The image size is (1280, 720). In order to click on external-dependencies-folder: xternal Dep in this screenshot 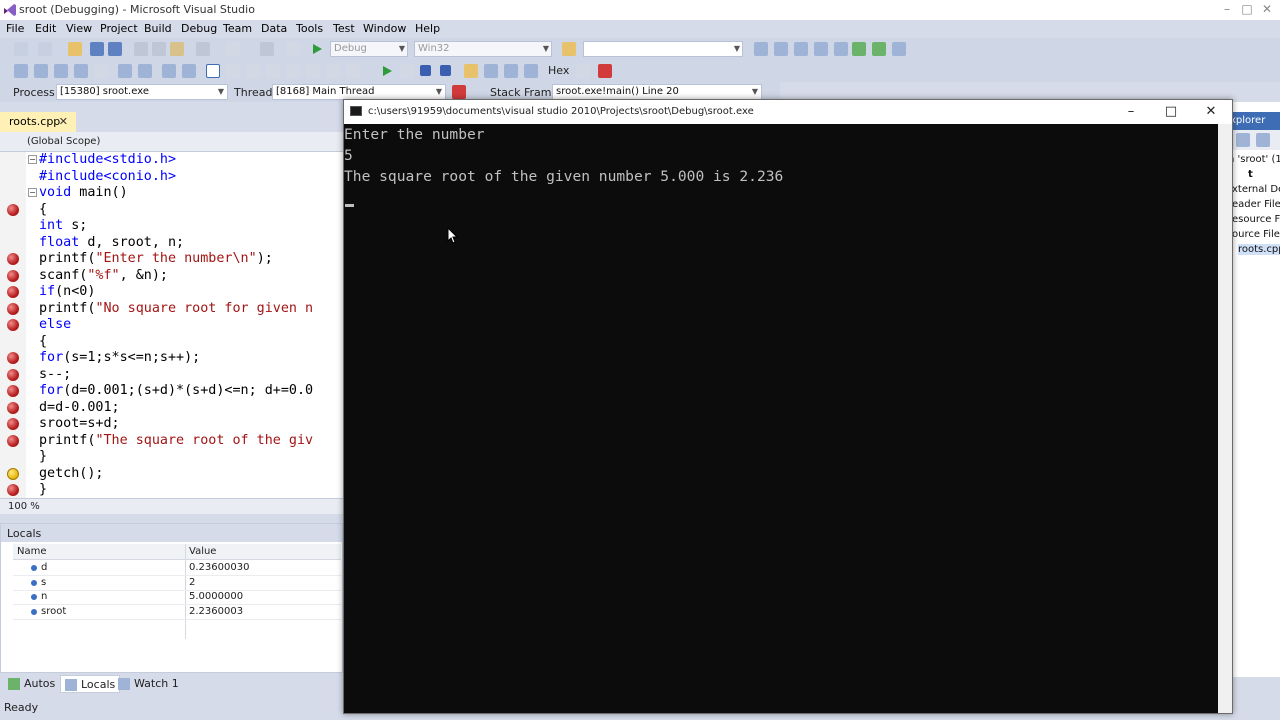, I will do `click(1256, 189)`.